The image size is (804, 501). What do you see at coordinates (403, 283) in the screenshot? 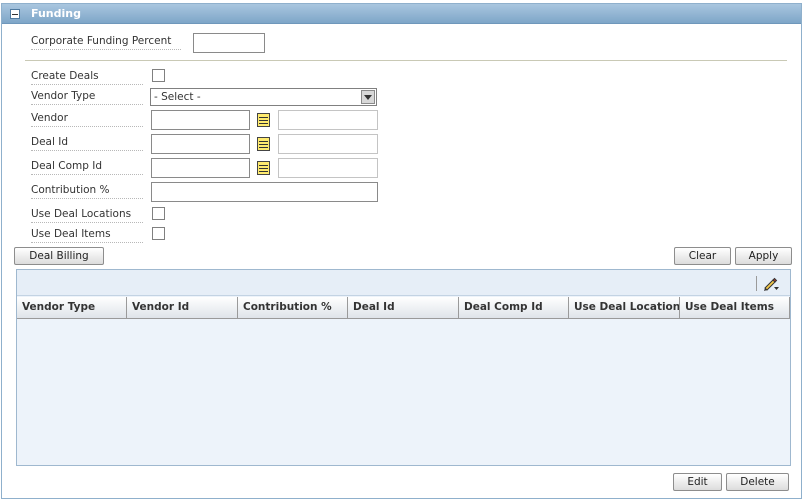
I see `table-toolbar` at bounding box center [403, 283].